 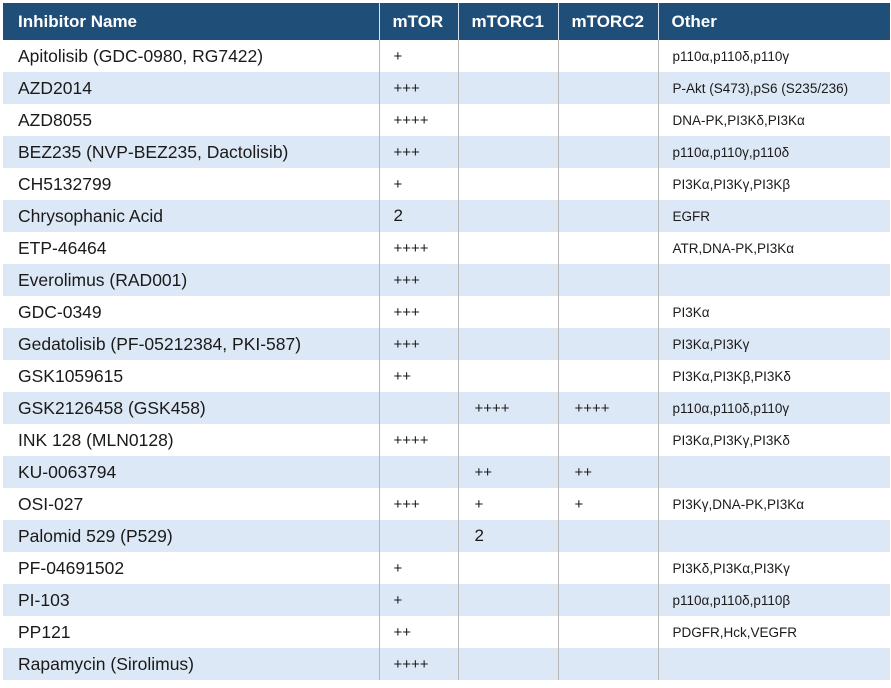 I want to click on table-row: AZD8055 ++++ DNA-PK,PI3Kδ,PI3Kα, so click(x=446, y=120).